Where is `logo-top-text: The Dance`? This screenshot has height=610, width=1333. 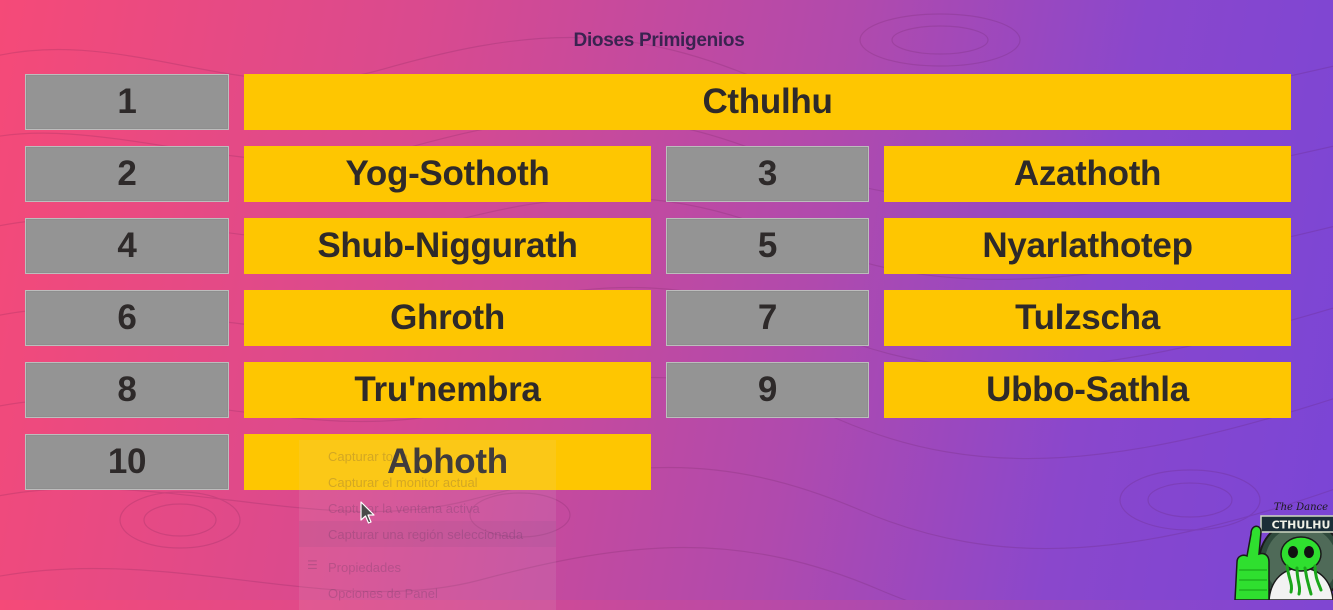
logo-top-text: The Dance is located at coordinates (1301, 507).